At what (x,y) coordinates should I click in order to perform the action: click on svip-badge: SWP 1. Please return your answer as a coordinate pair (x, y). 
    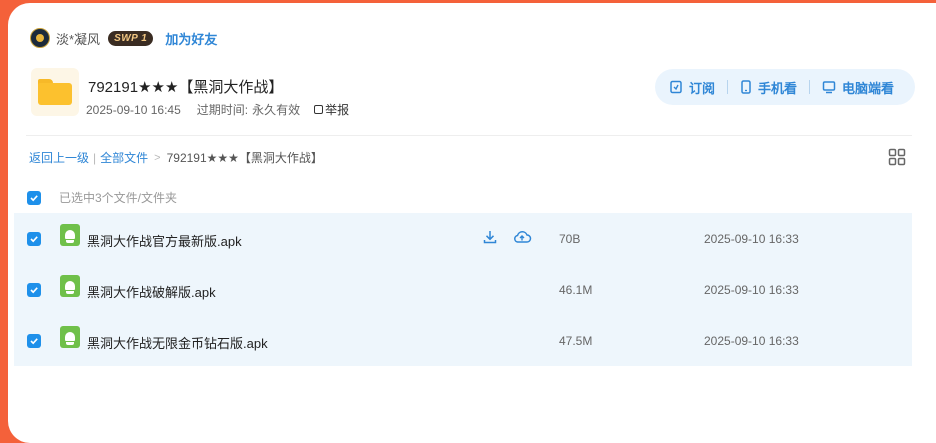
    Looking at the image, I should click on (131, 38).